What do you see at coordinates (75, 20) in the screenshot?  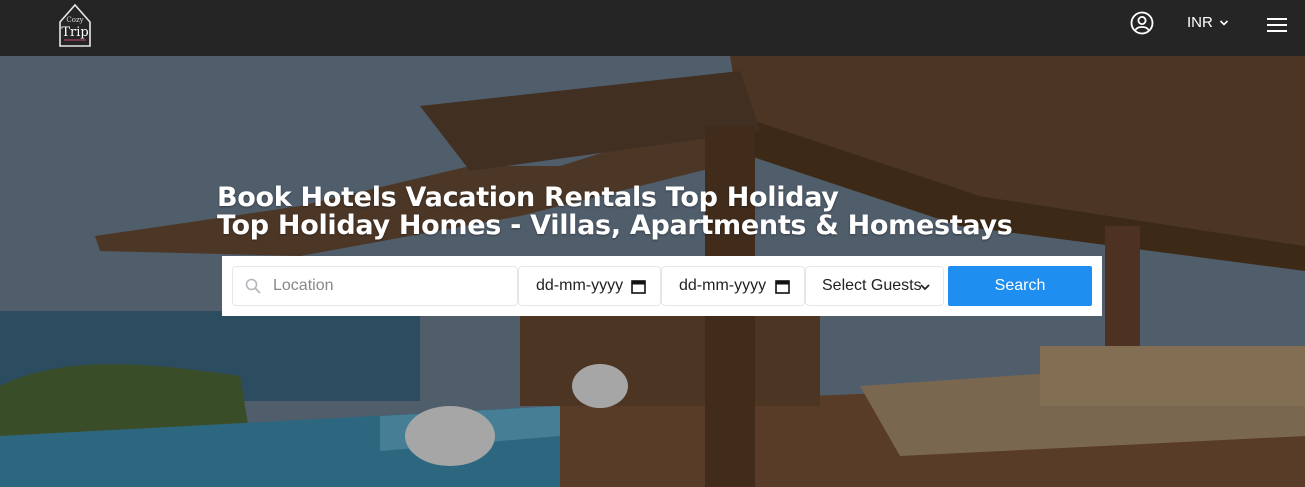 I see `brand-small-text: Cozy` at bounding box center [75, 20].